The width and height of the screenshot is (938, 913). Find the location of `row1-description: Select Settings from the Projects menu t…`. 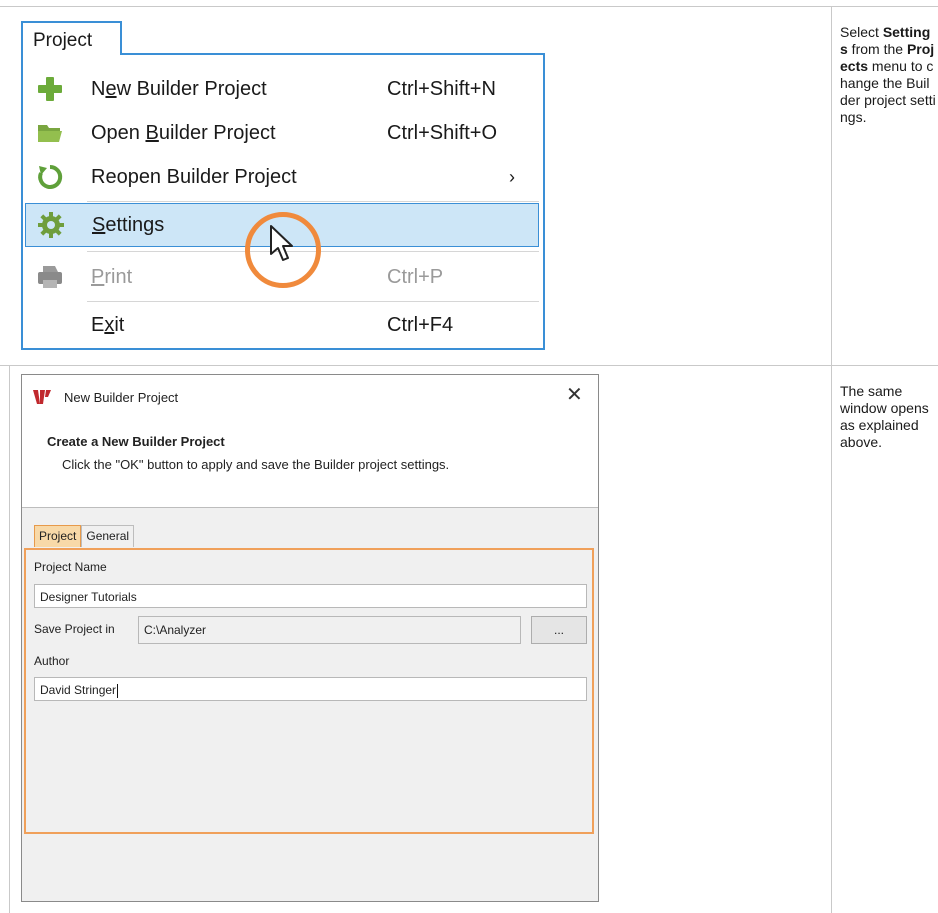

row1-description: Select Settings from the Projects menu t… is located at coordinates (888, 74).